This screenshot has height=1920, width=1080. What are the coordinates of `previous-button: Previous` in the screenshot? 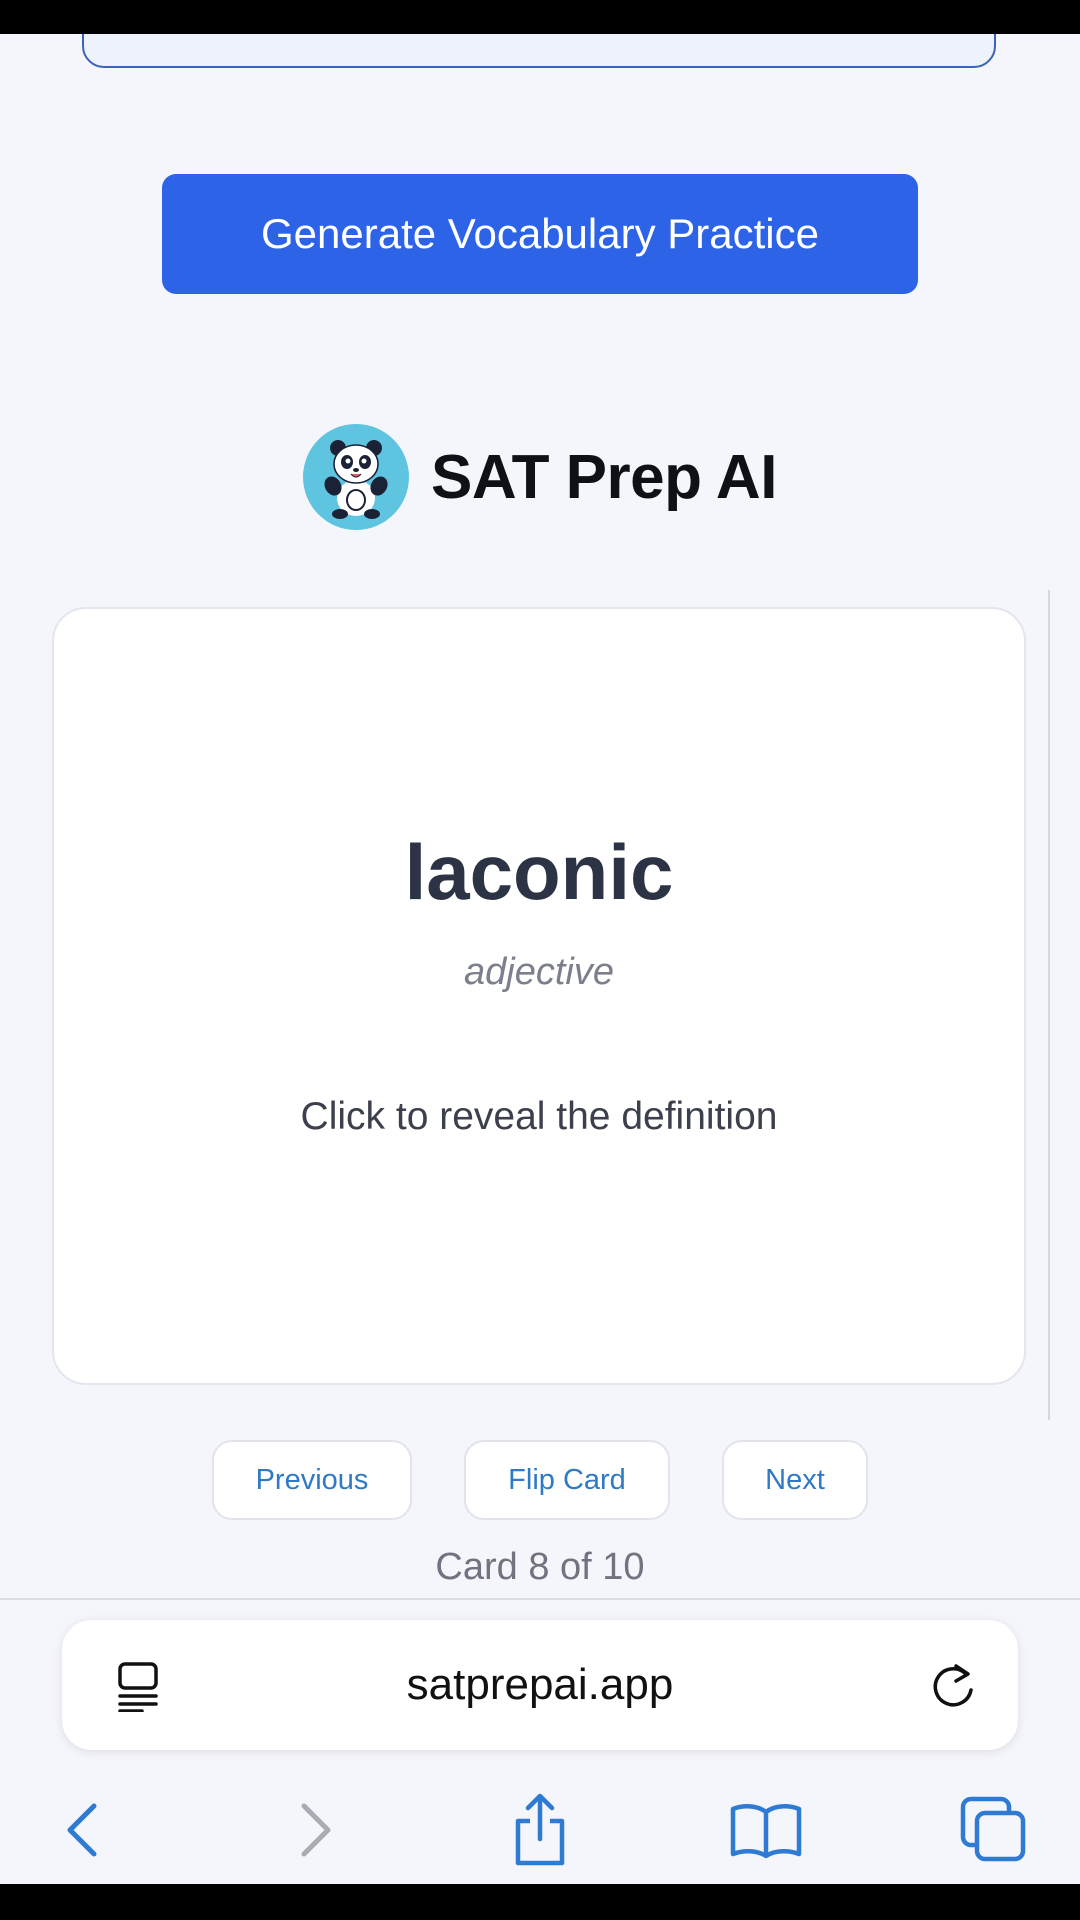 It's located at (312, 1480).